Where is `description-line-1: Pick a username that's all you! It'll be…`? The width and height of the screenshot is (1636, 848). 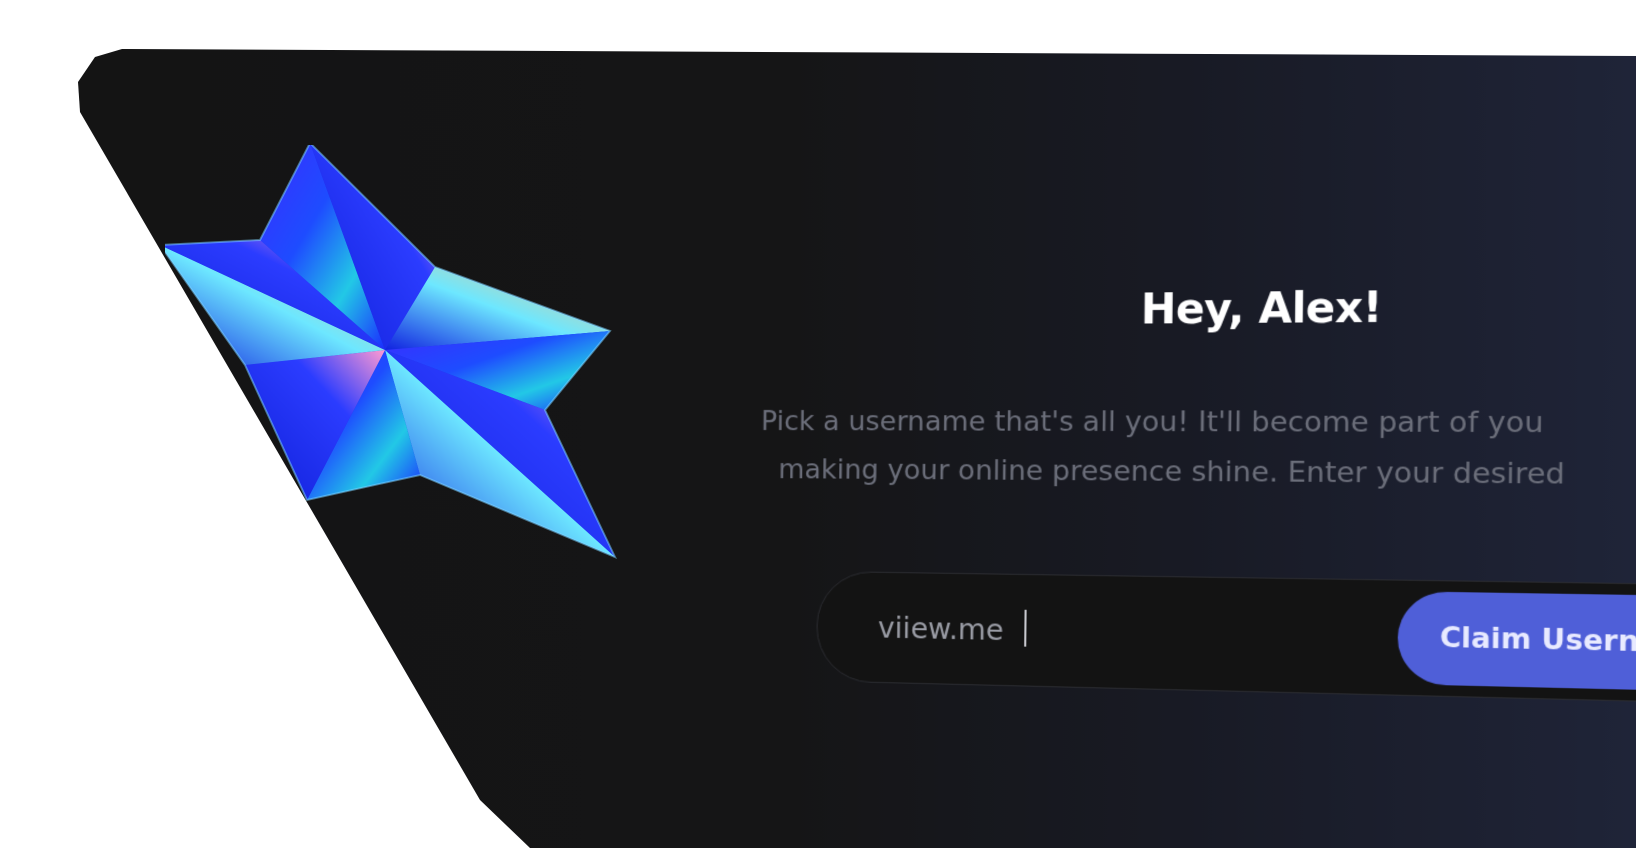
description-line-1: Pick a username that's all you! It'll be… is located at coordinates (1152, 422).